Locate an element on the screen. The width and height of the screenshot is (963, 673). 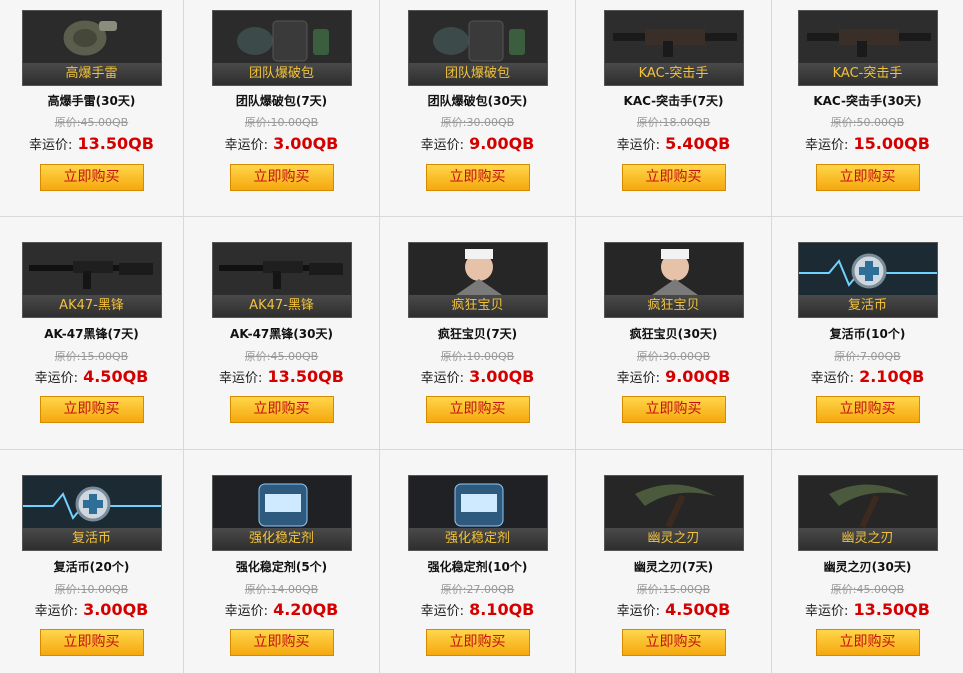
lucky-price: 幸运价: 4.20QB is located at coordinates (281, 611).